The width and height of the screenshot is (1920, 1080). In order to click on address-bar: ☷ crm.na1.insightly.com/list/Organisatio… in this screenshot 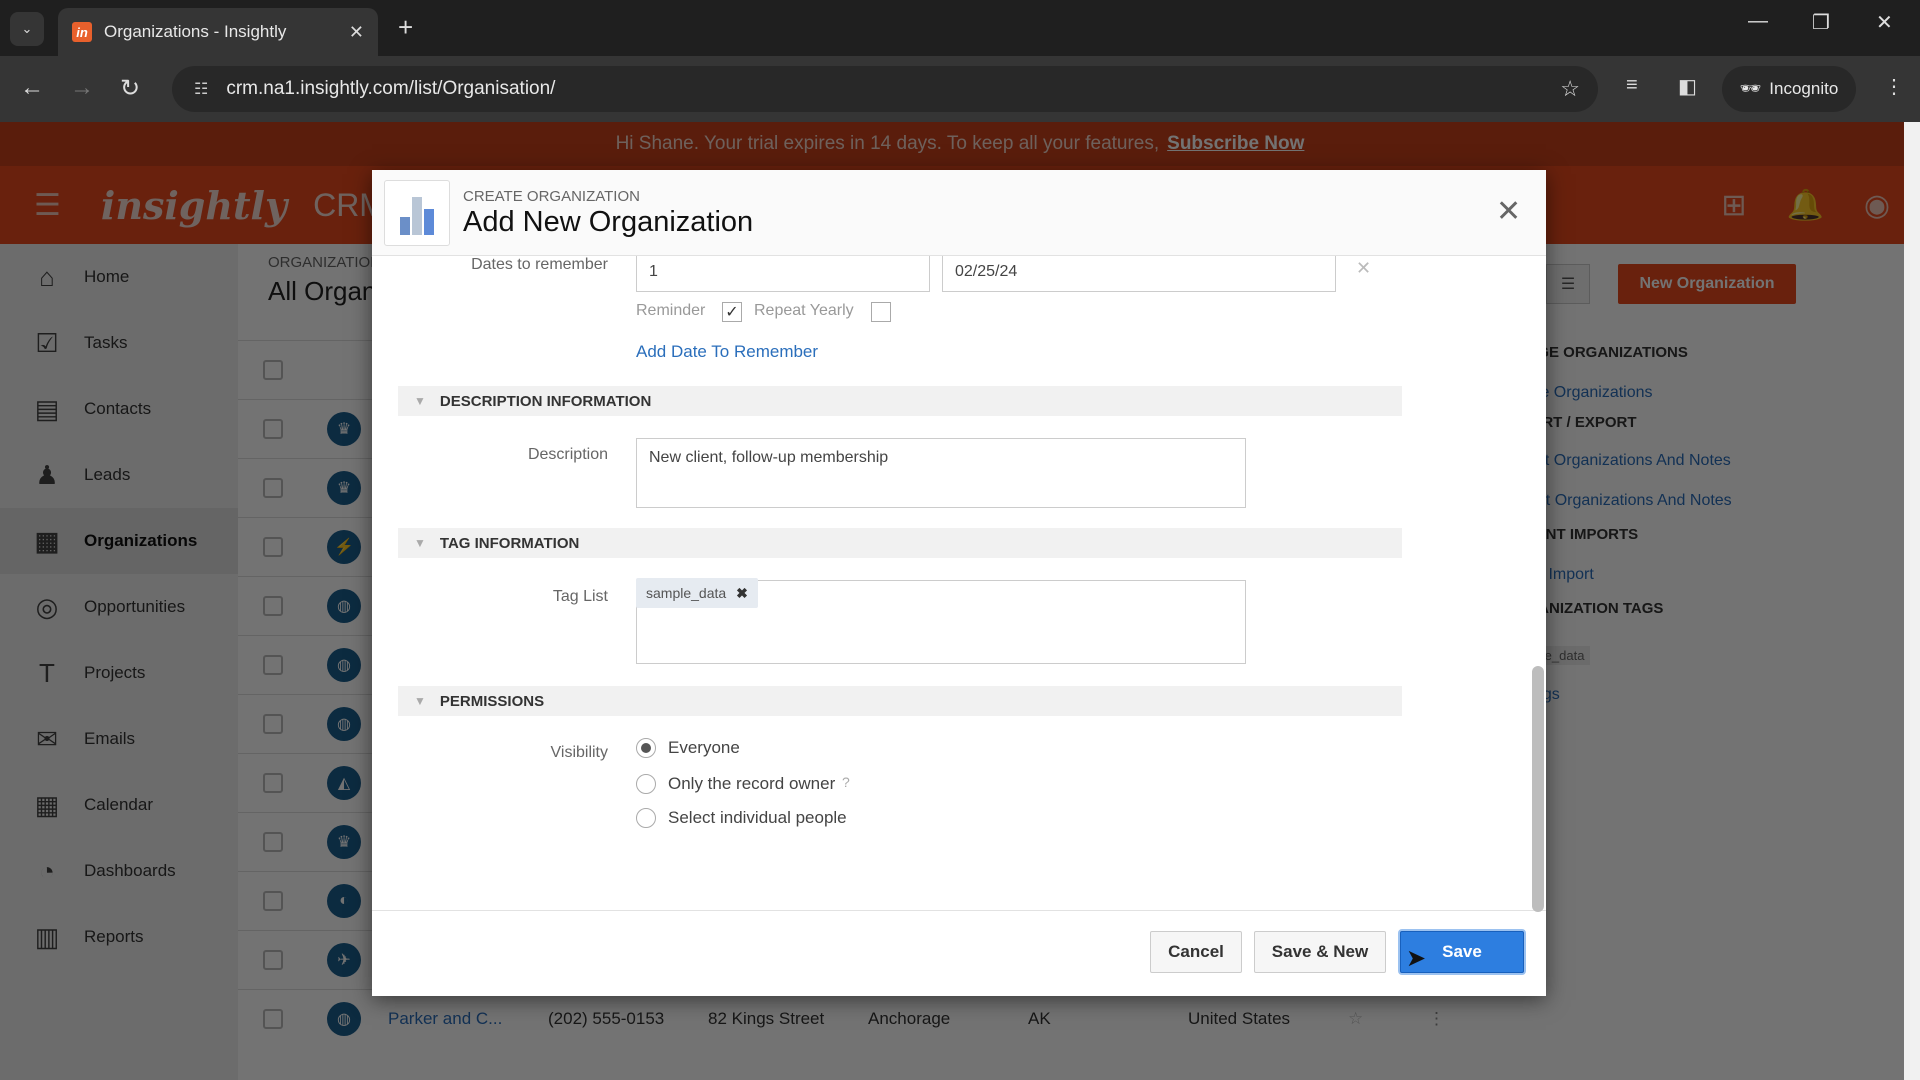, I will do `click(885, 89)`.